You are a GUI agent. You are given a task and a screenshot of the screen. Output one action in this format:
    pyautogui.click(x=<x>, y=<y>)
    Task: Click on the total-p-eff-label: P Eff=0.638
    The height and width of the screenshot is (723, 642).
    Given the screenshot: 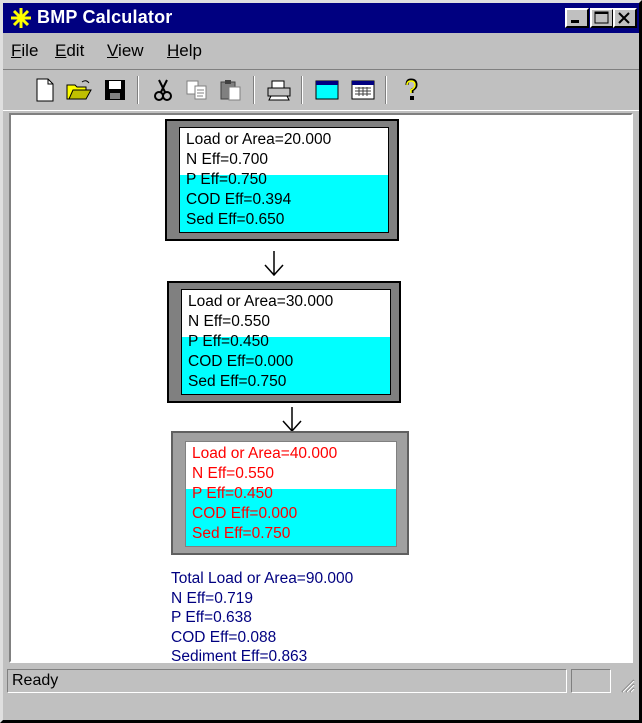 What is the action you would take?
    pyautogui.click(x=211, y=617)
    